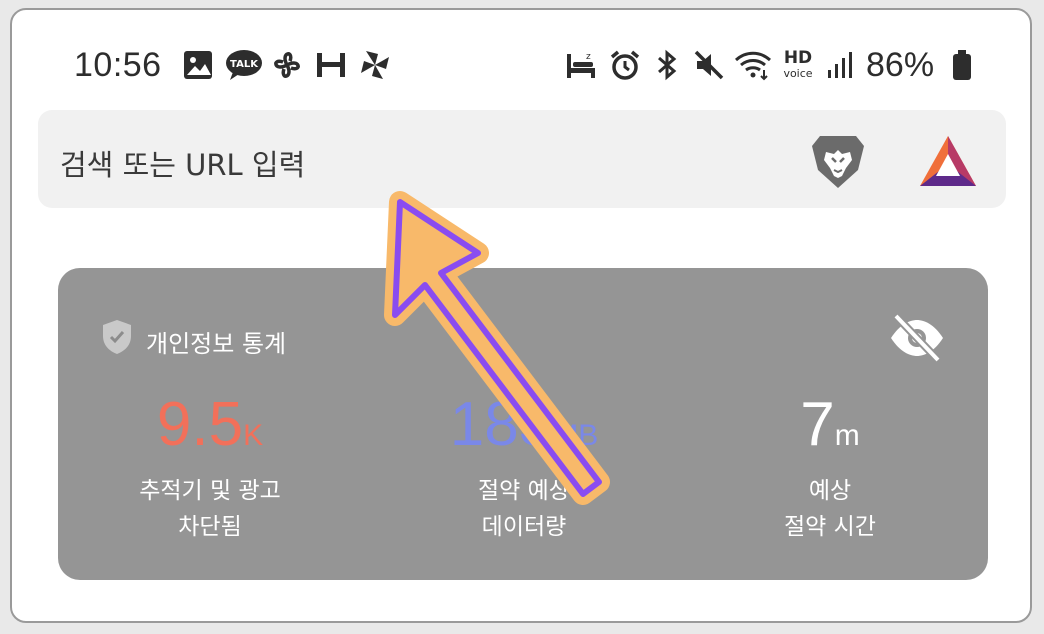  What do you see at coordinates (522, 159) in the screenshot?
I see `url-bar: 검색 또는 URL 입력` at bounding box center [522, 159].